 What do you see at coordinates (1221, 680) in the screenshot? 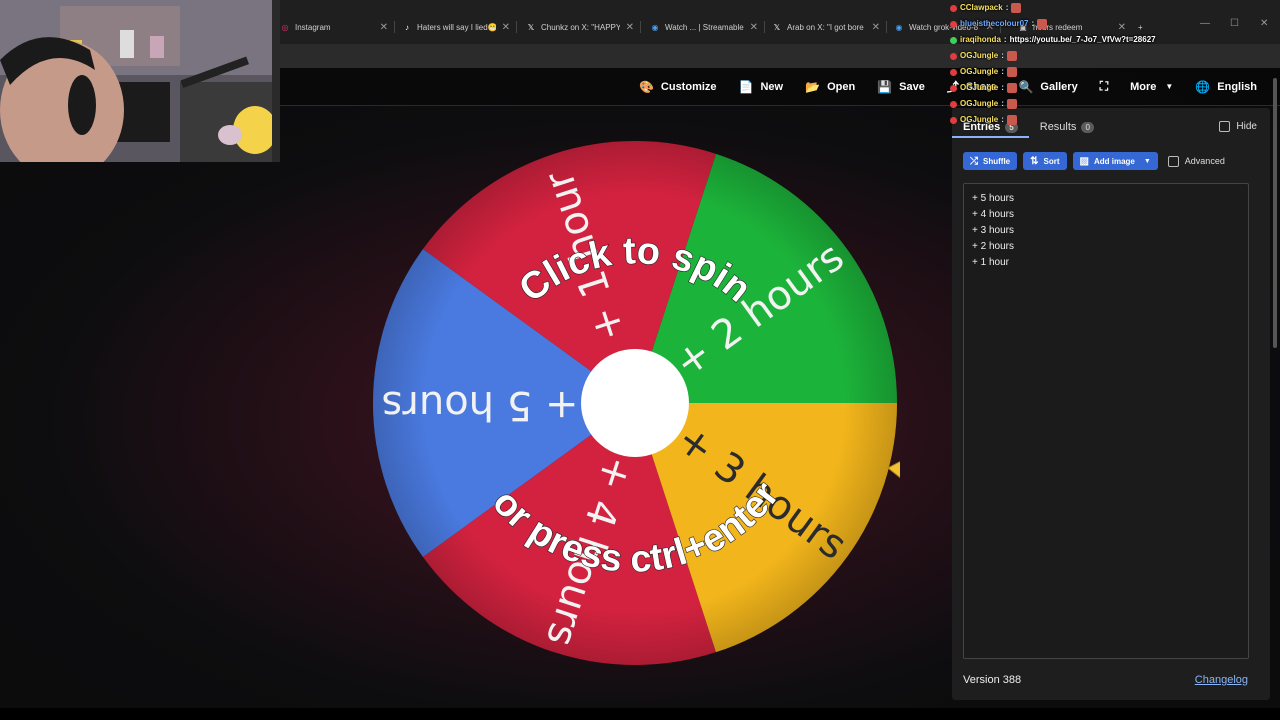
I see `changelog-link: Changelog` at bounding box center [1221, 680].